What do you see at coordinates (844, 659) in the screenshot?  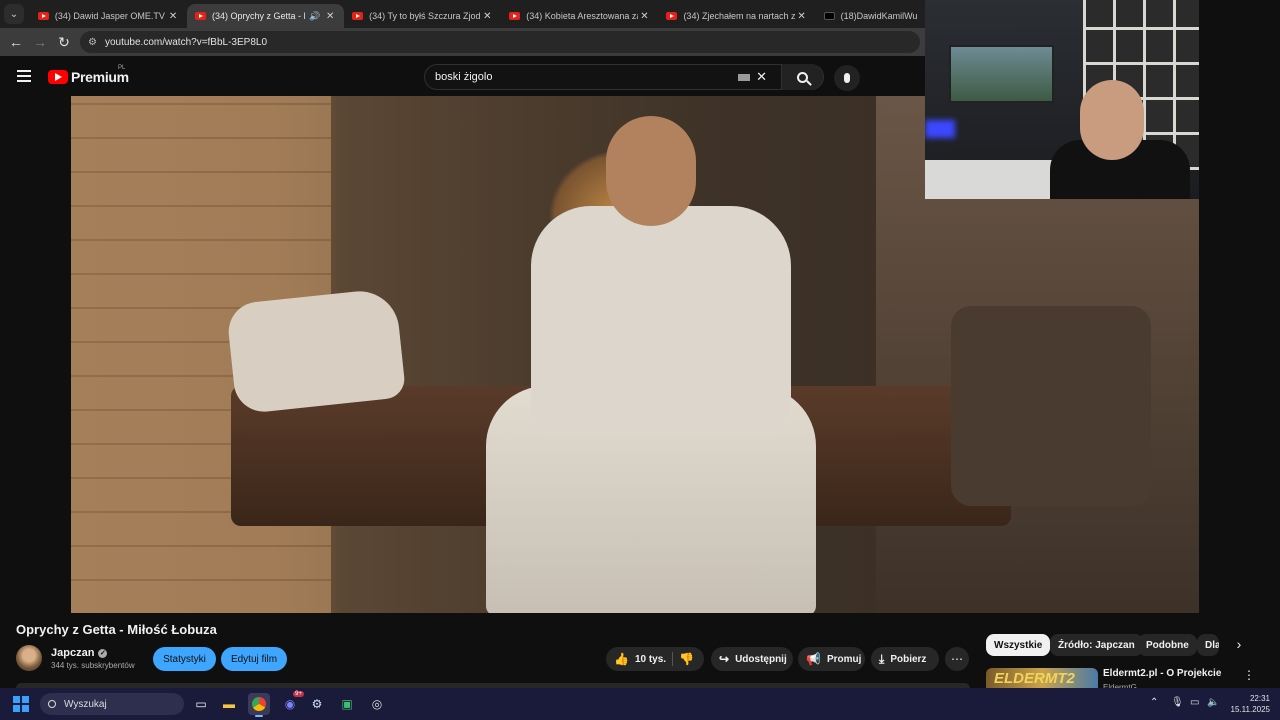 I see `promote-label: Promuj` at bounding box center [844, 659].